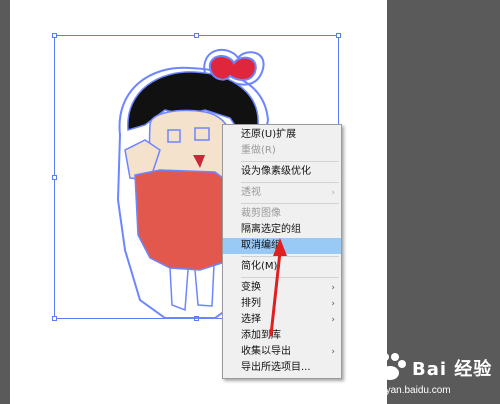 Image resolution: width=500 pixels, height=404 pixels. Describe the element at coordinates (282, 288) in the screenshot. I see `menu-item-transform: 变换 ›` at that location.